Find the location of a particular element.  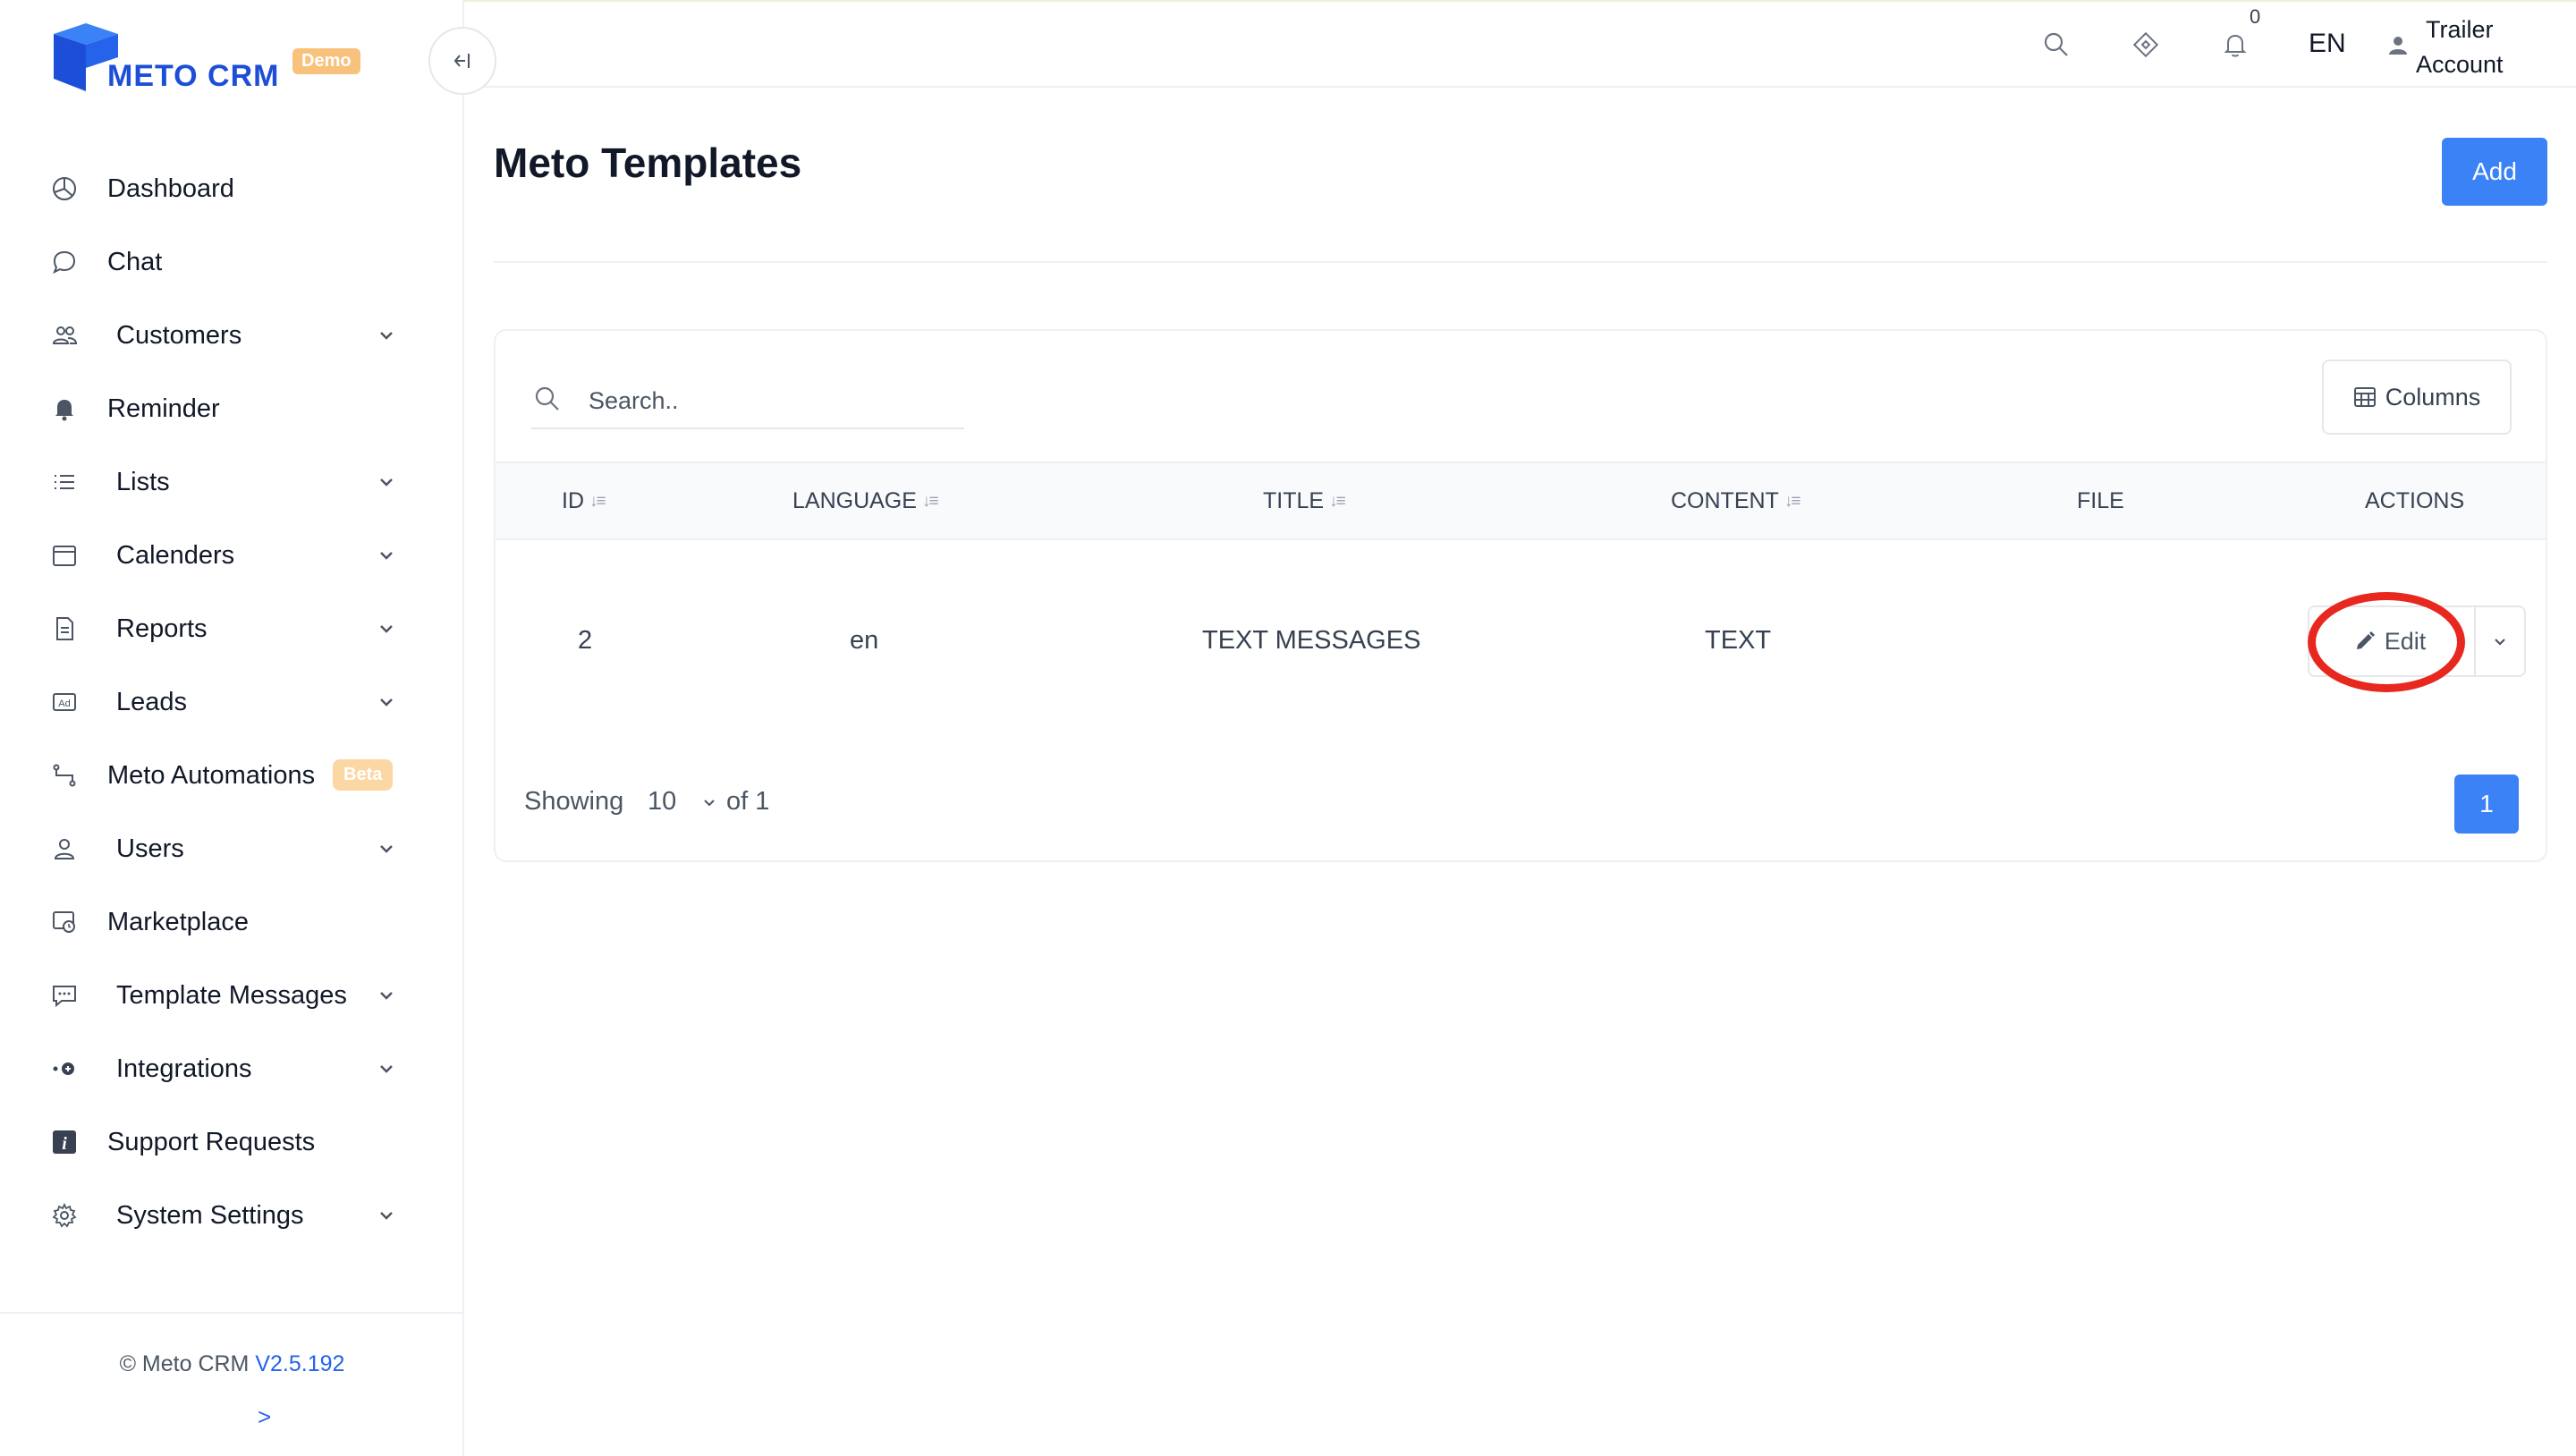

sidebar-item-label: Support Requests is located at coordinates (211, 1141).